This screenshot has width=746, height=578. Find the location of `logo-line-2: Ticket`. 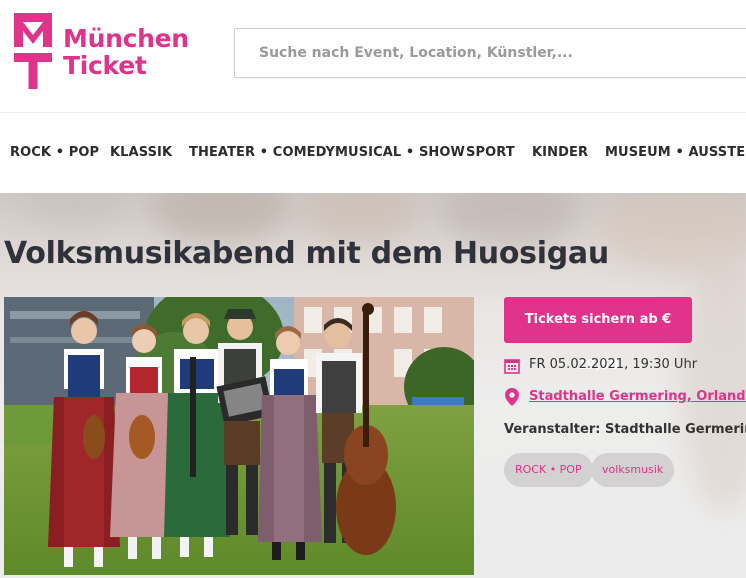

logo-line-2: Ticket is located at coordinates (105, 65).